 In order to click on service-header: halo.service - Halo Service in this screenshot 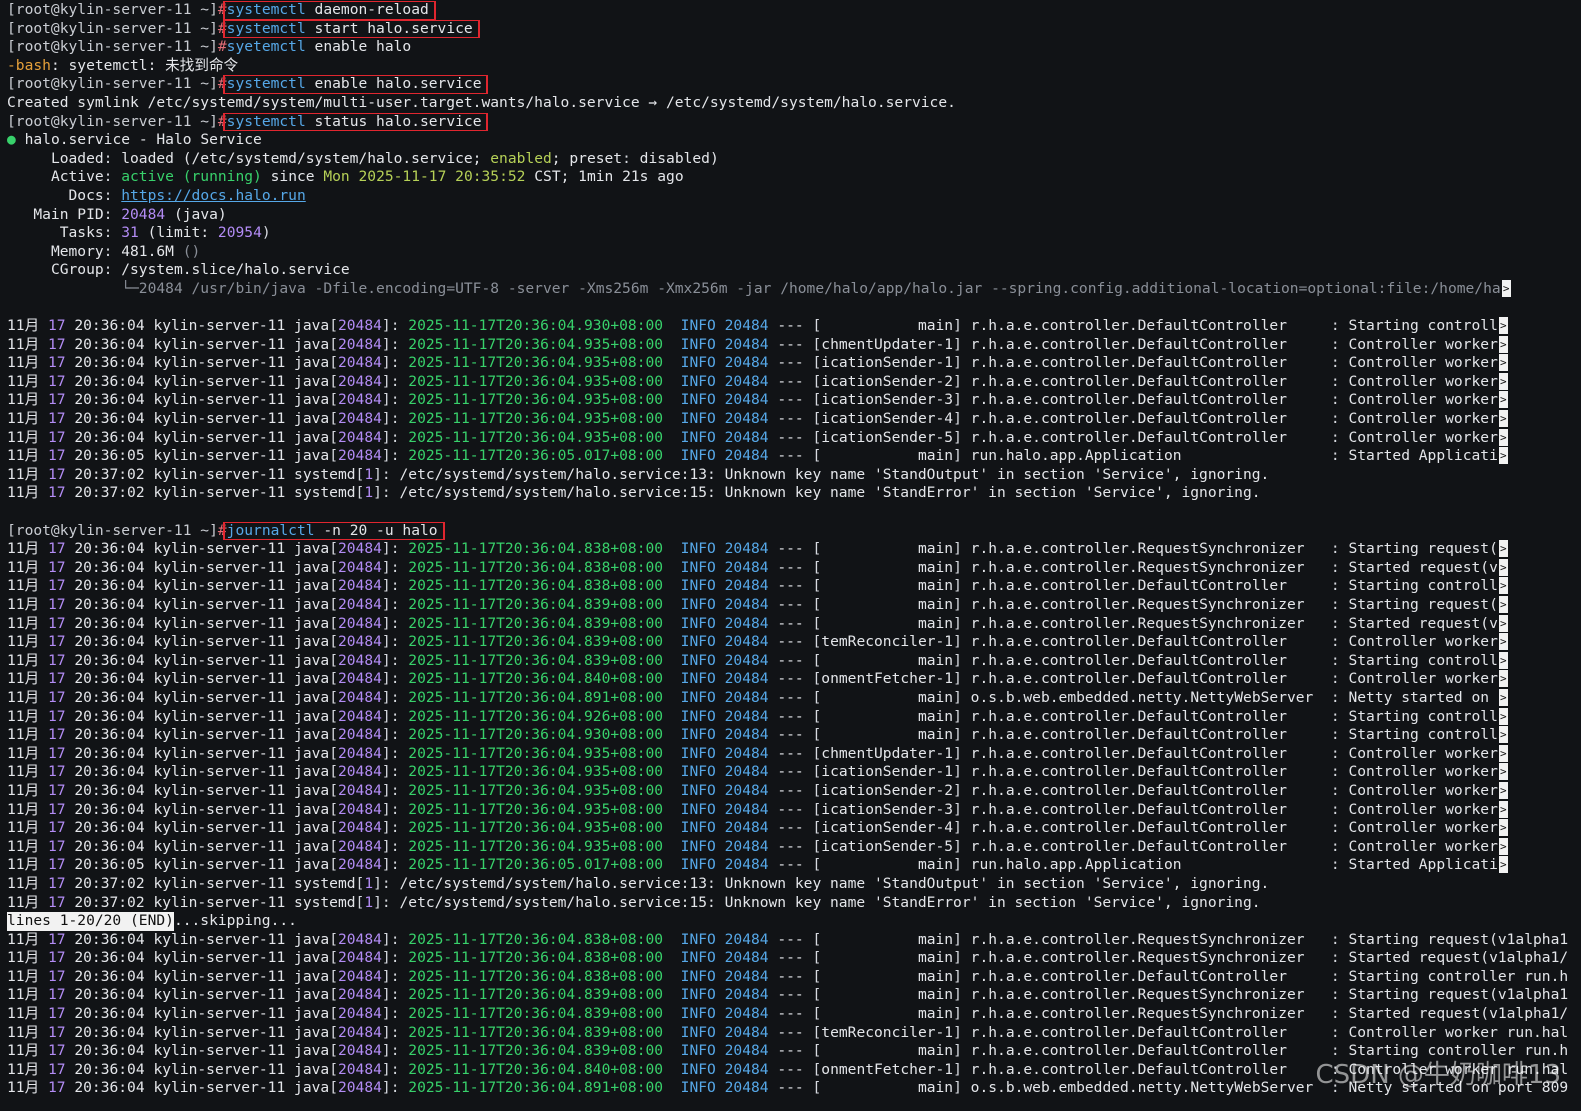, I will do `click(143, 140)`.